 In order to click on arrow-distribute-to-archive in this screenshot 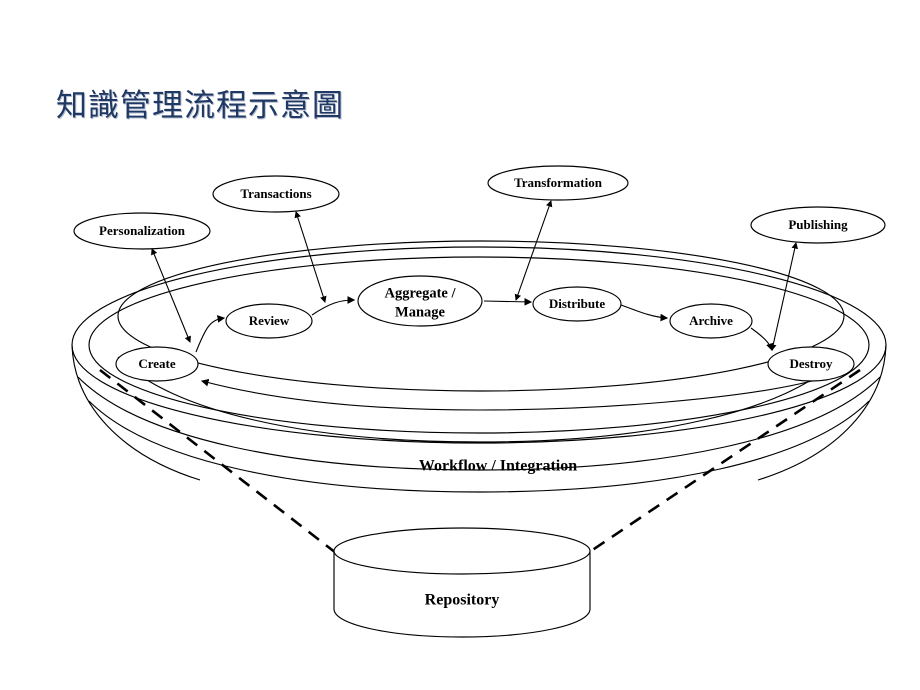, I will do `click(644, 313)`.